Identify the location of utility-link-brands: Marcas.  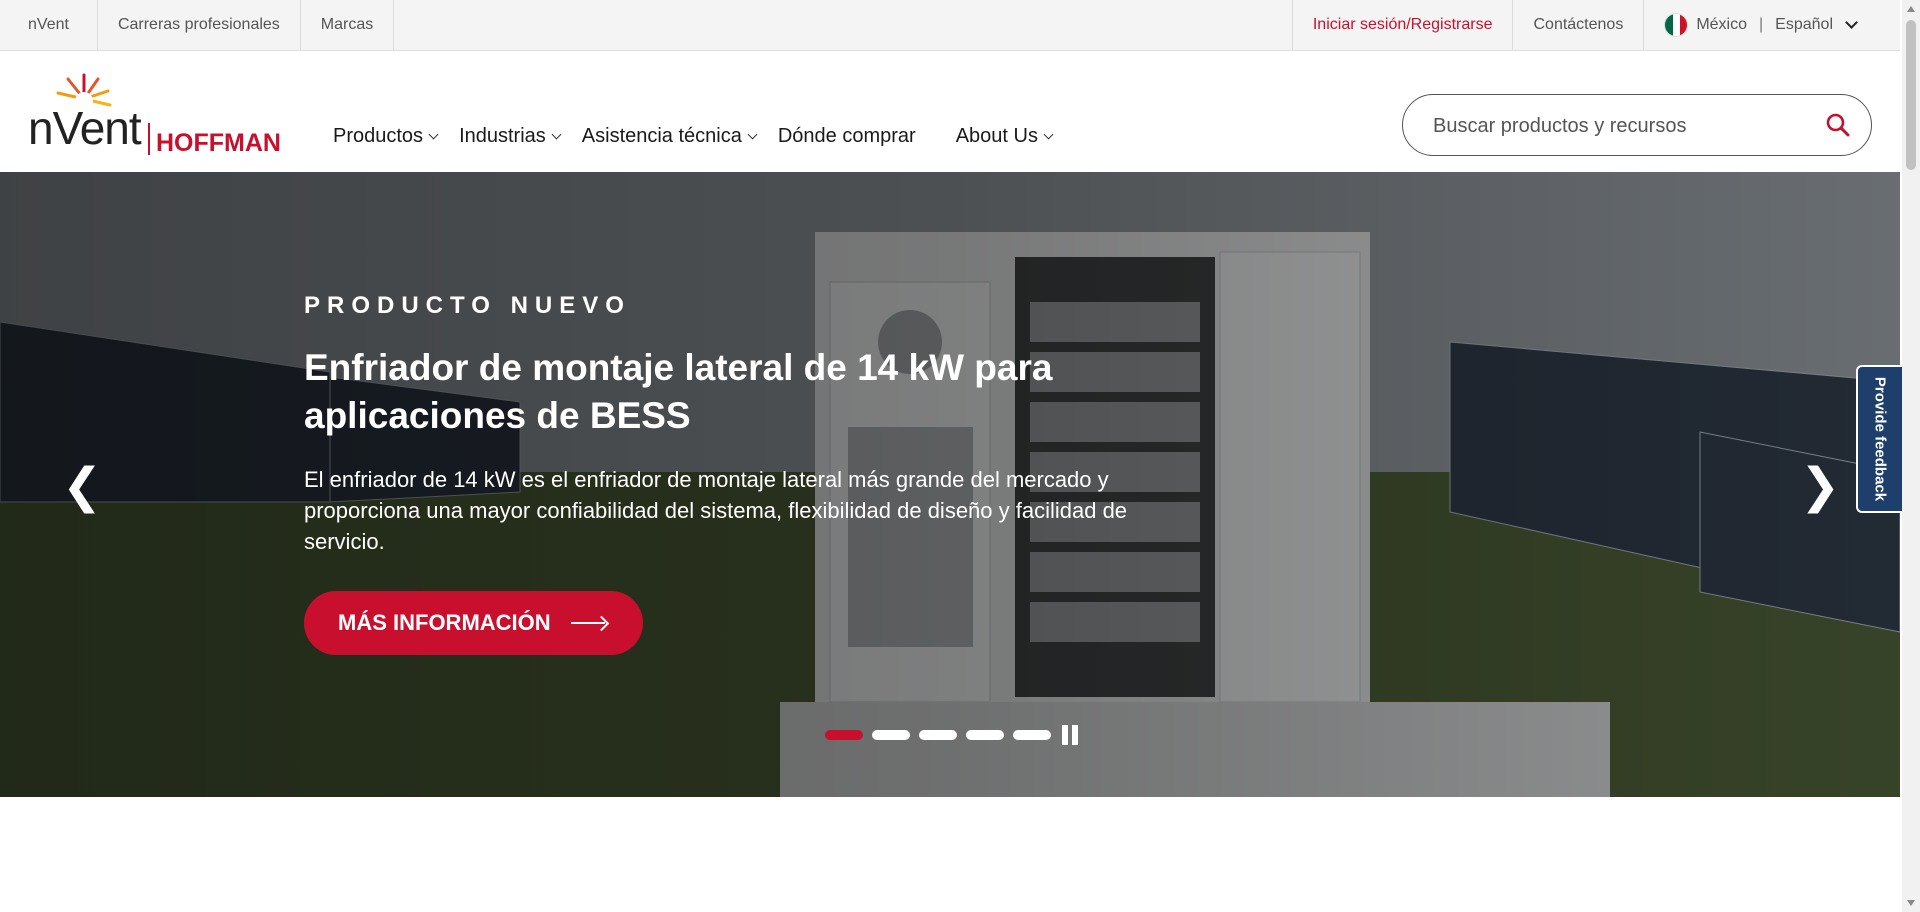
(348, 25).